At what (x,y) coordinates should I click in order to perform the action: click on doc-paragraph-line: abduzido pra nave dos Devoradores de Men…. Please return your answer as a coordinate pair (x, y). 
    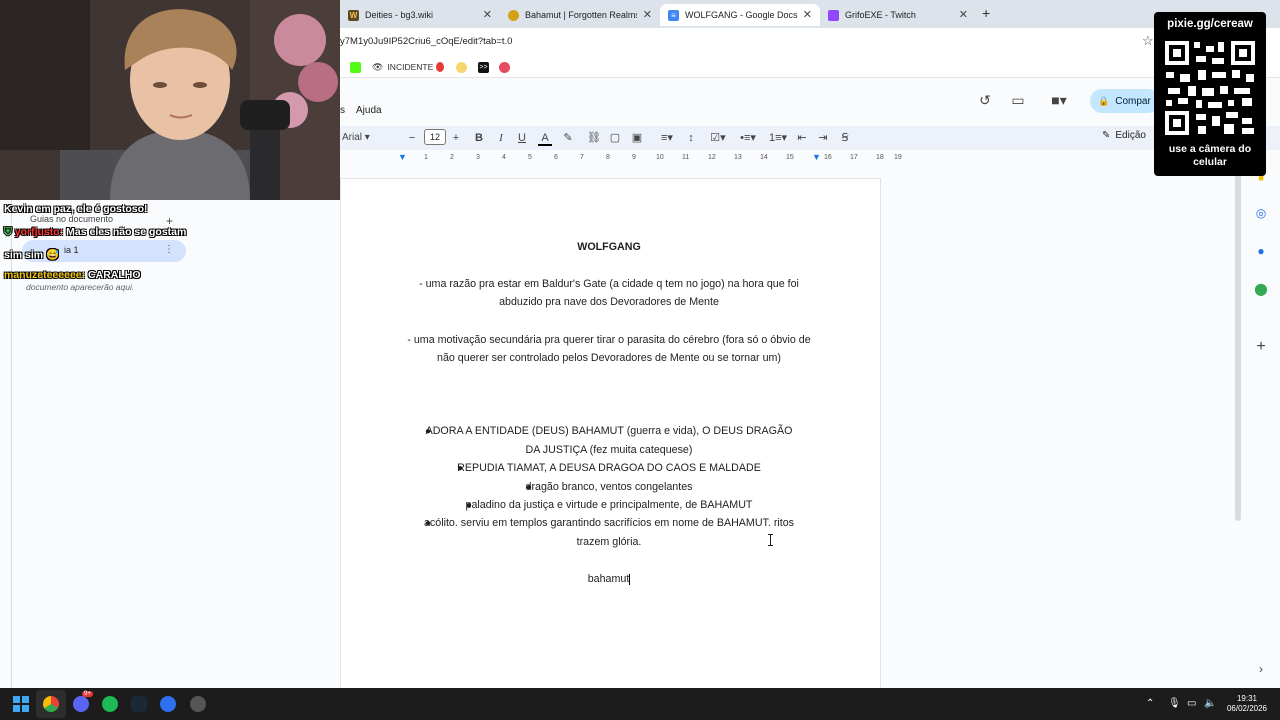
    Looking at the image, I should click on (609, 302).